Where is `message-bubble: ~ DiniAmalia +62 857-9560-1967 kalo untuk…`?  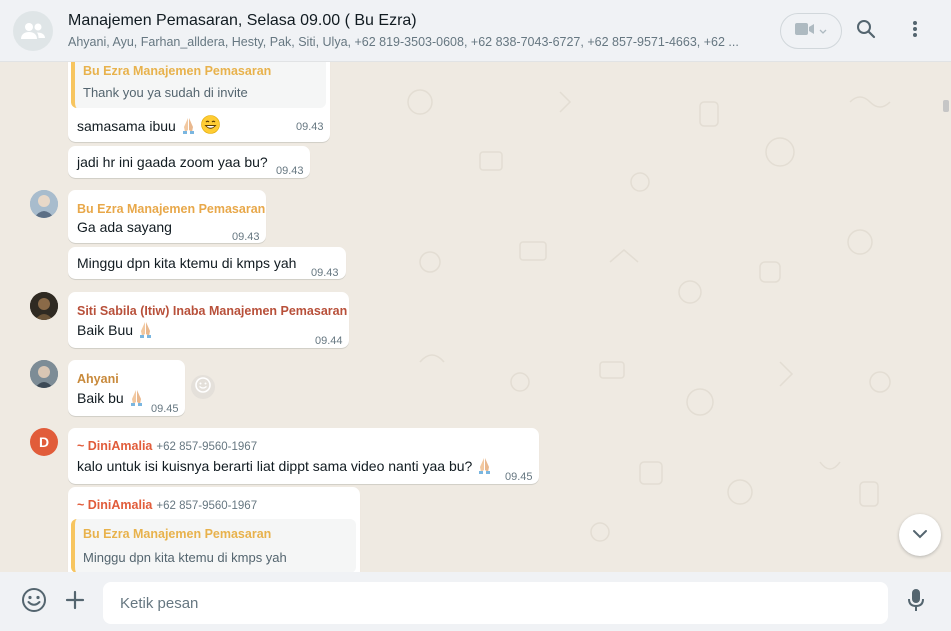 message-bubble: ~ DiniAmalia +62 857-9560-1967 kalo untuk… is located at coordinates (303, 456).